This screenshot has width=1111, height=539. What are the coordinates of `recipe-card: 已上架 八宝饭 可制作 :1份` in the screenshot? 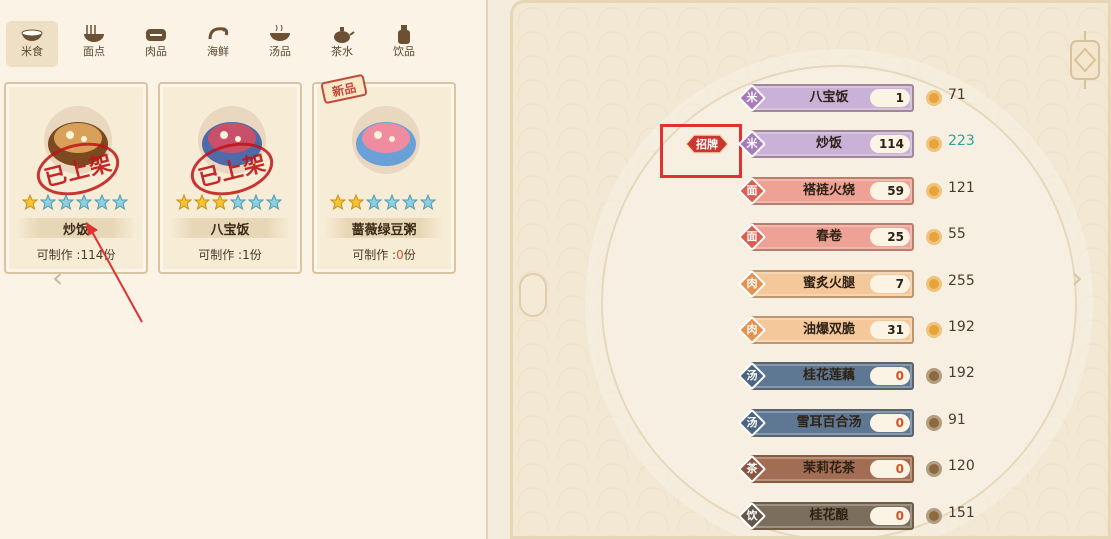 It's located at (230, 178).